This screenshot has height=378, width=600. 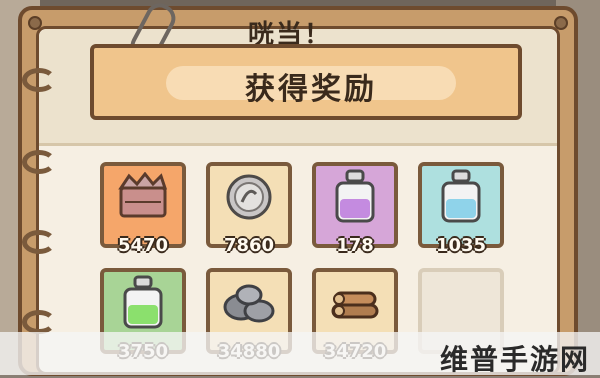 What do you see at coordinates (355, 305) in the screenshot?
I see `wood-logs-icon` at bounding box center [355, 305].